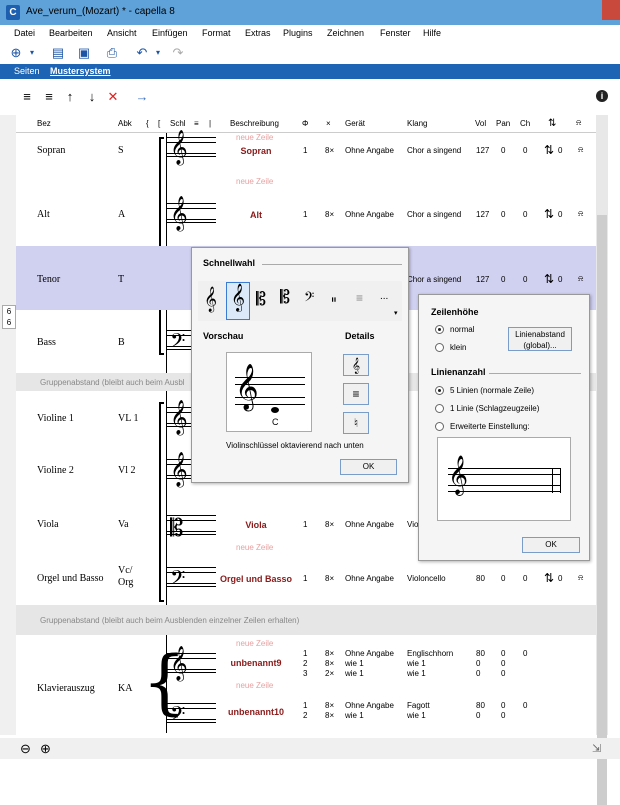 The height and width of the screenshot is (805, 620). I want to click on normal-radio, so click(439, 329).